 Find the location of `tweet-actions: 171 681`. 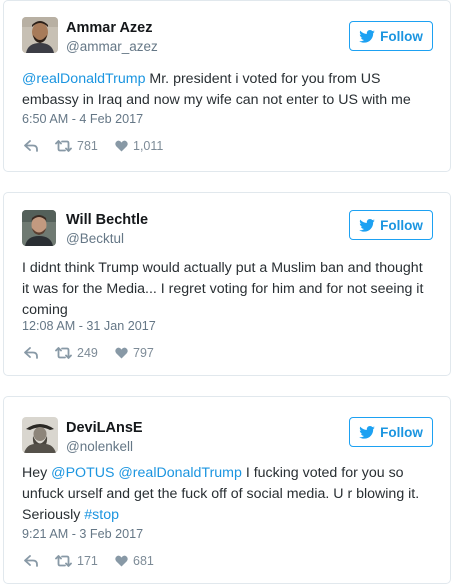

tweet-actions: 171 681 is located at coordinates (89, 561).